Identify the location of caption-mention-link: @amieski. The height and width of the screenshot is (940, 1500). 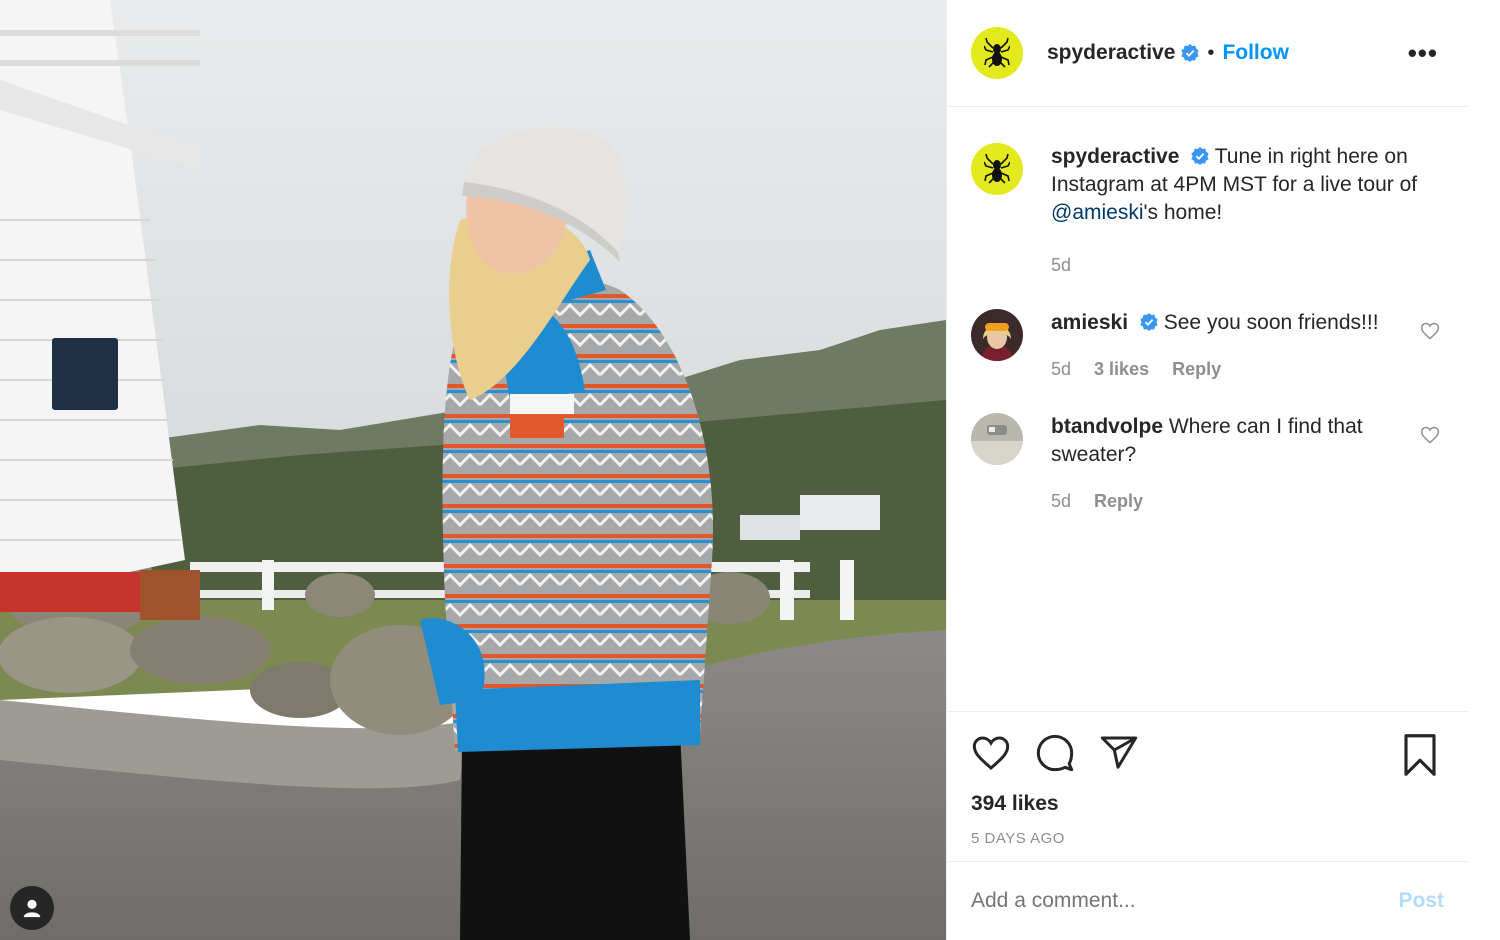
(1097, 212).